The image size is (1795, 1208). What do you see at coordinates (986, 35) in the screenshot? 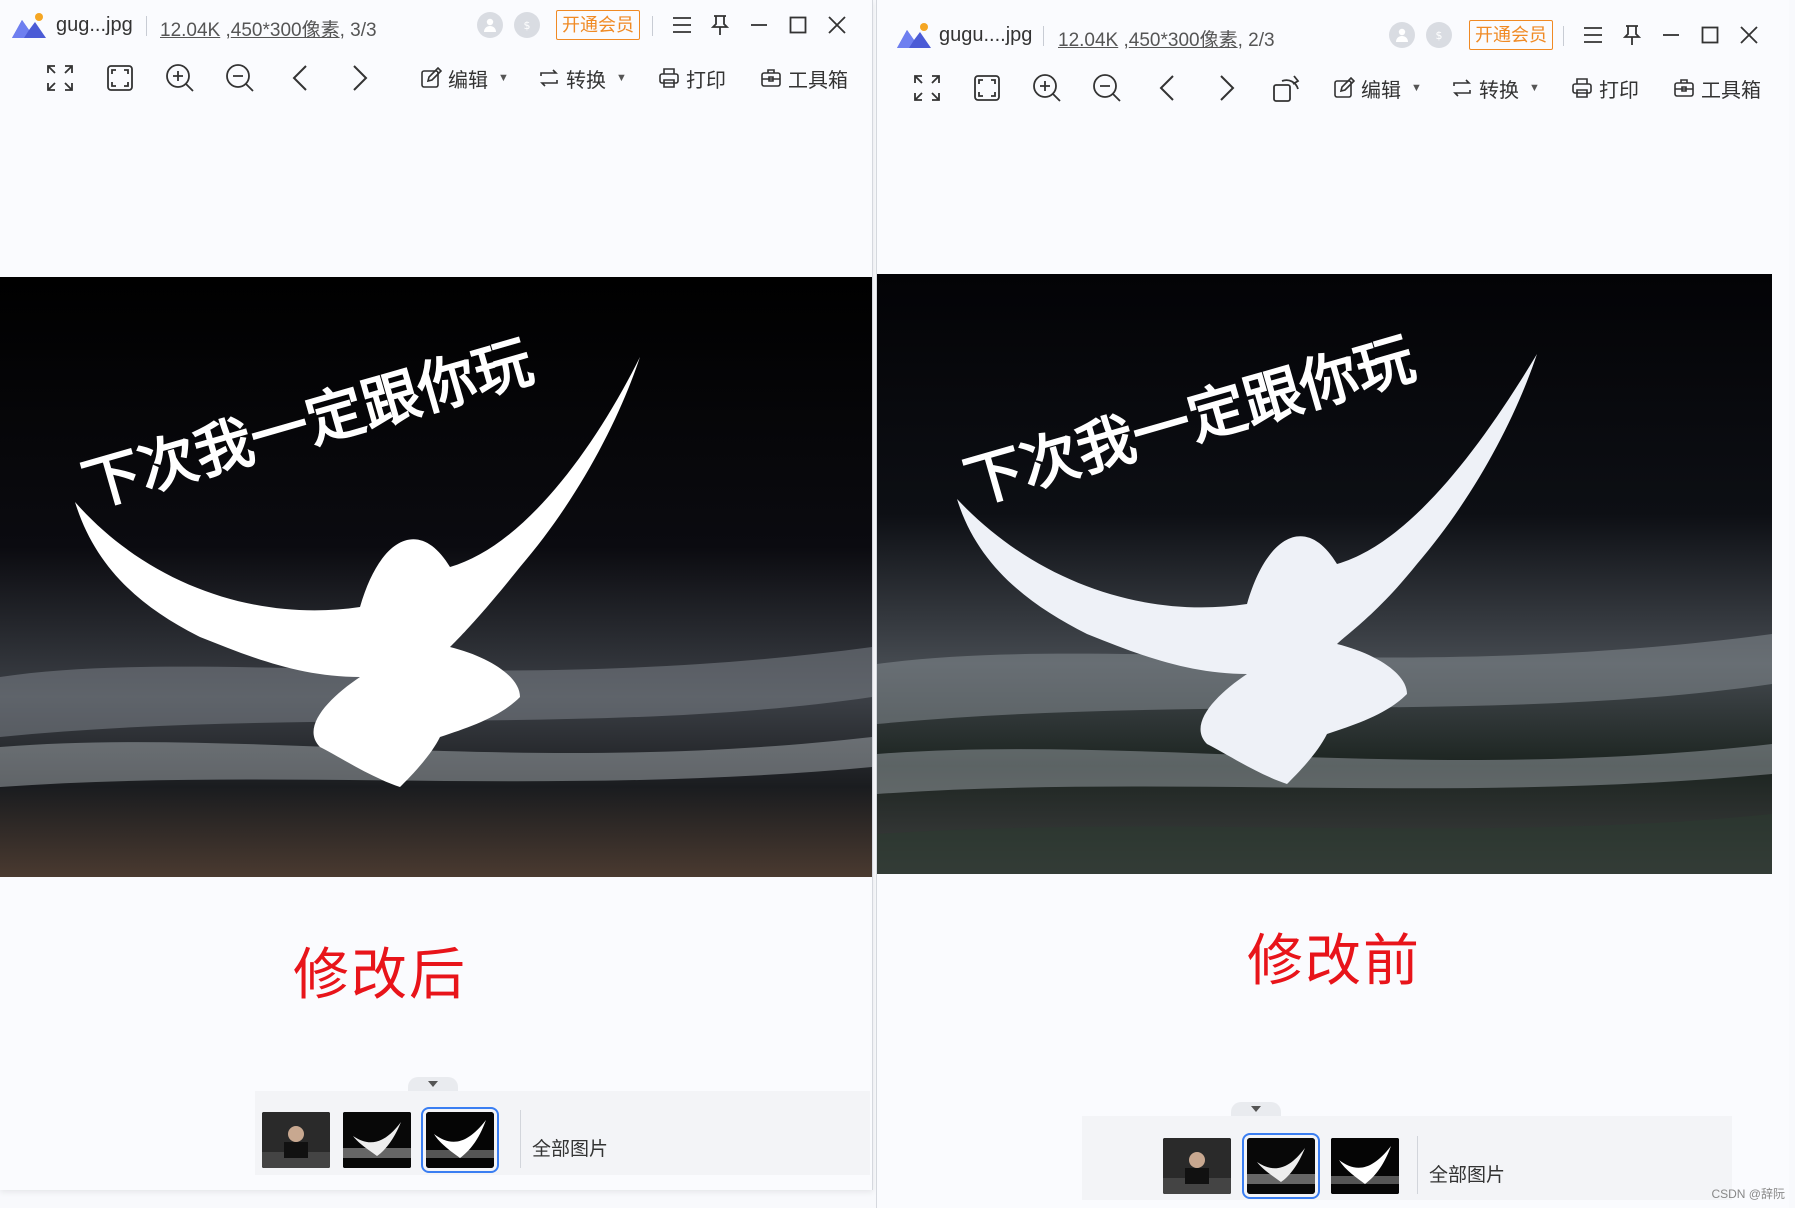
I see `file-name: gugu....jpg` at bounding box center [986, 35].